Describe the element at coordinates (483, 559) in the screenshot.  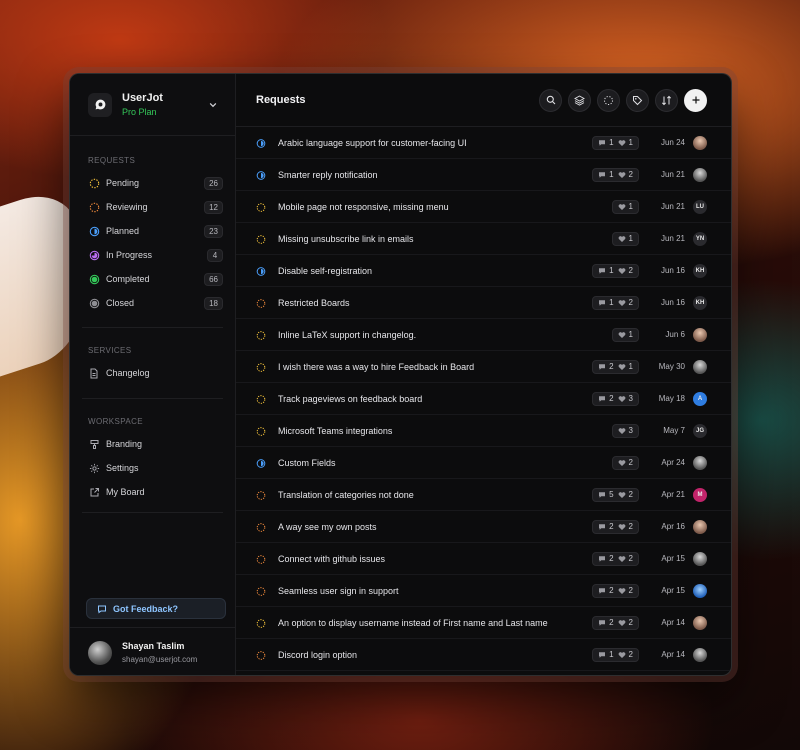
I see `table-row: Connect with github issues 2 2 Apr 15` at that location.